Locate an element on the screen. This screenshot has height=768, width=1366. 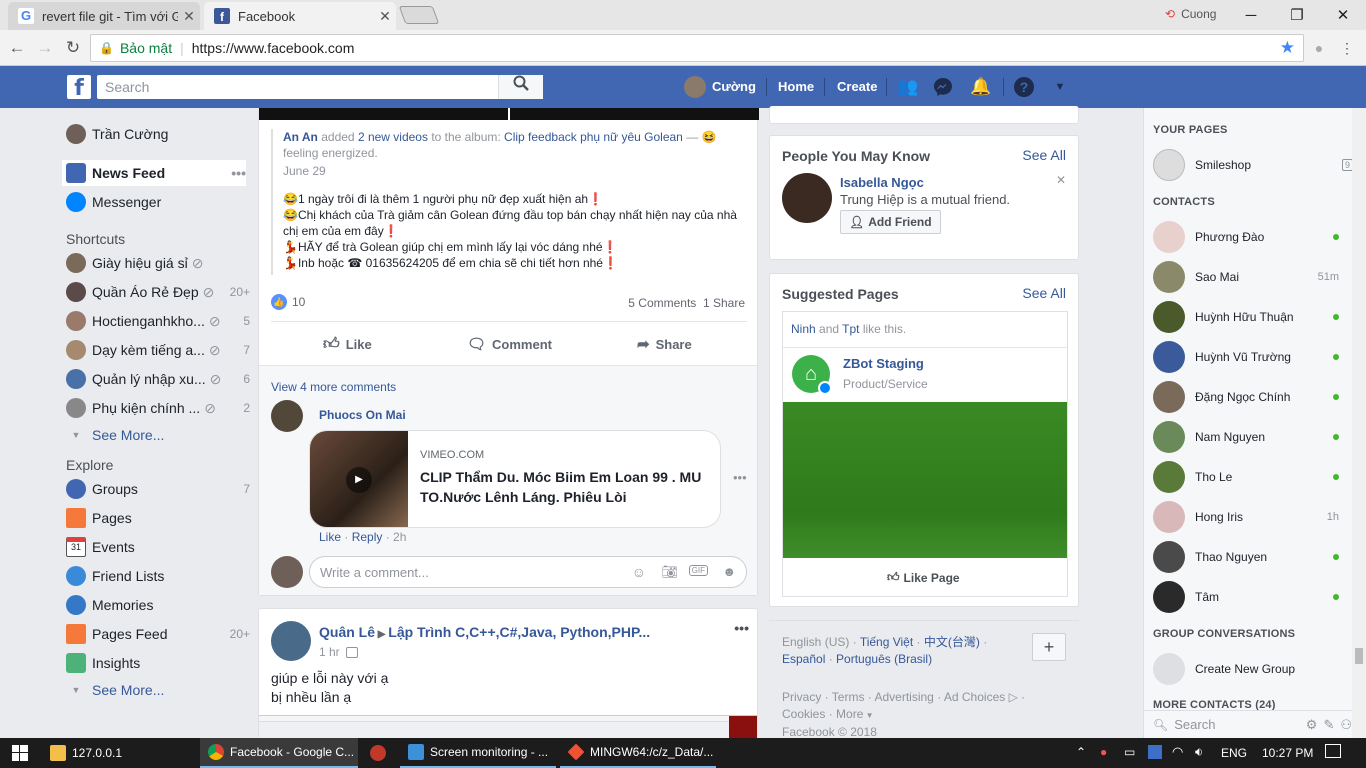
gif-icon: GIF is located at coordinates (698, 570).